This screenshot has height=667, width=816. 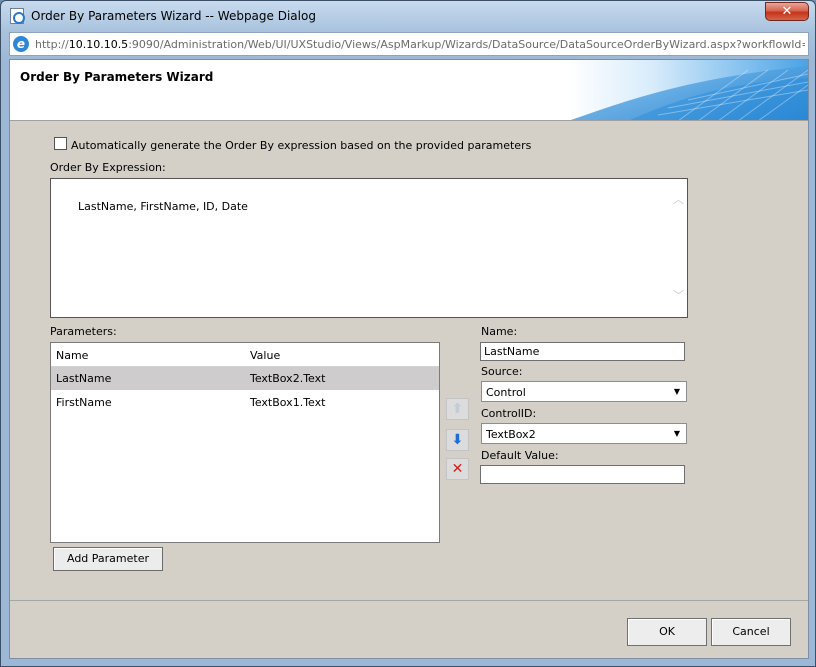 What do you see at coordinates (409, 600) in the screenshot?
I see `footer-divider` at bounding box center [409, 600].